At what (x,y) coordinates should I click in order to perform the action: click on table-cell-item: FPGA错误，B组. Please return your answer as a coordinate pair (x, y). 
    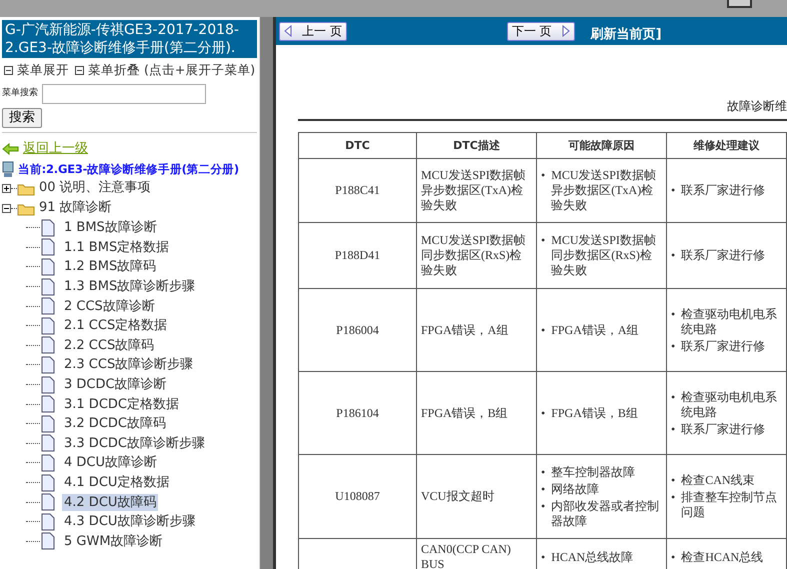
    Looking at the image, I should click on (594, 413).